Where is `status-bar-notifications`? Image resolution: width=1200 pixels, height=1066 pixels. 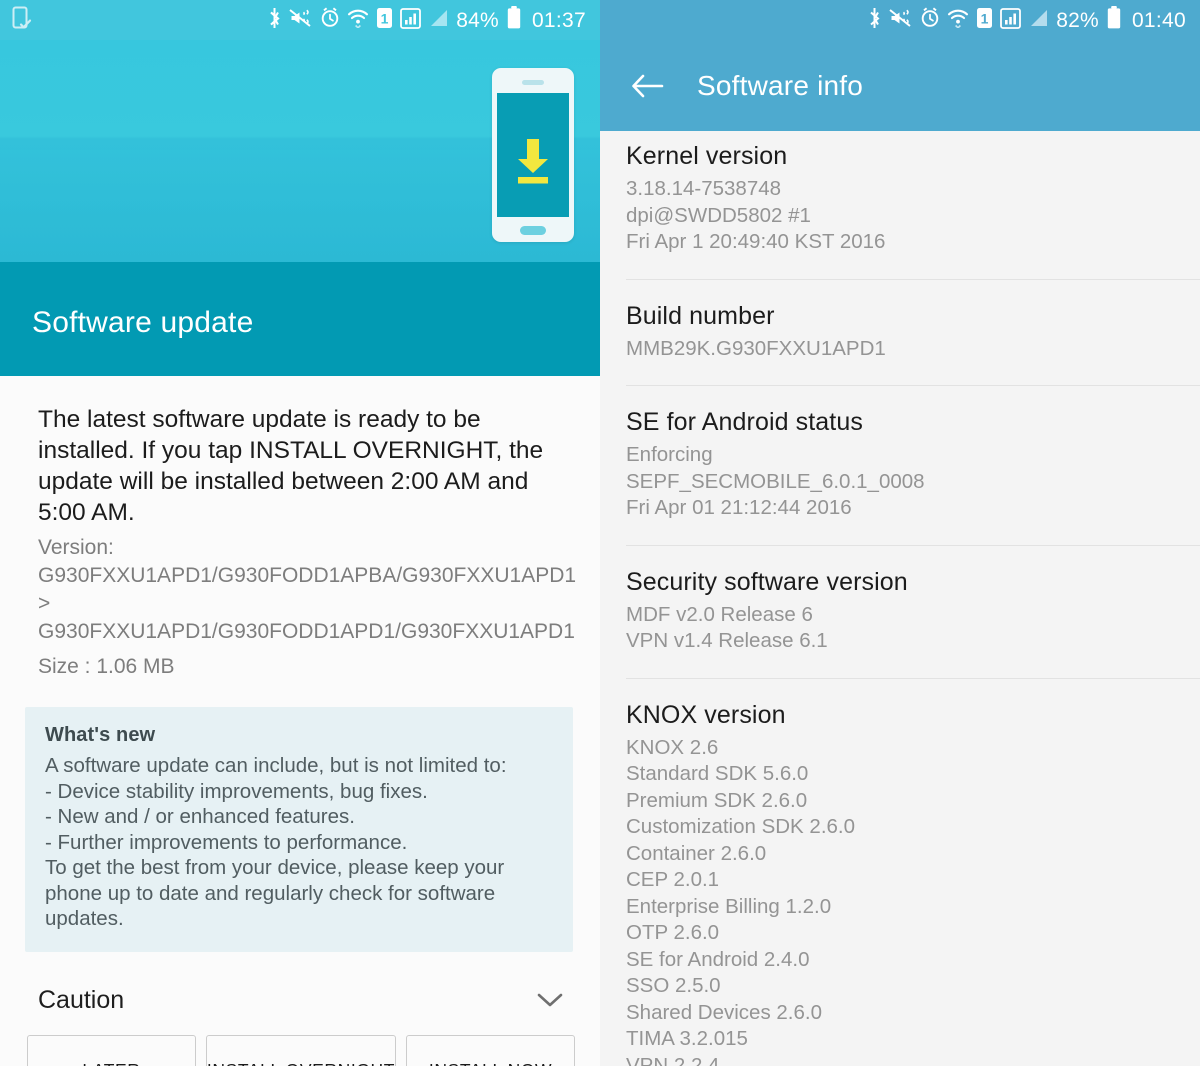
status-bar-notifications is located at coordinates (22, 20).